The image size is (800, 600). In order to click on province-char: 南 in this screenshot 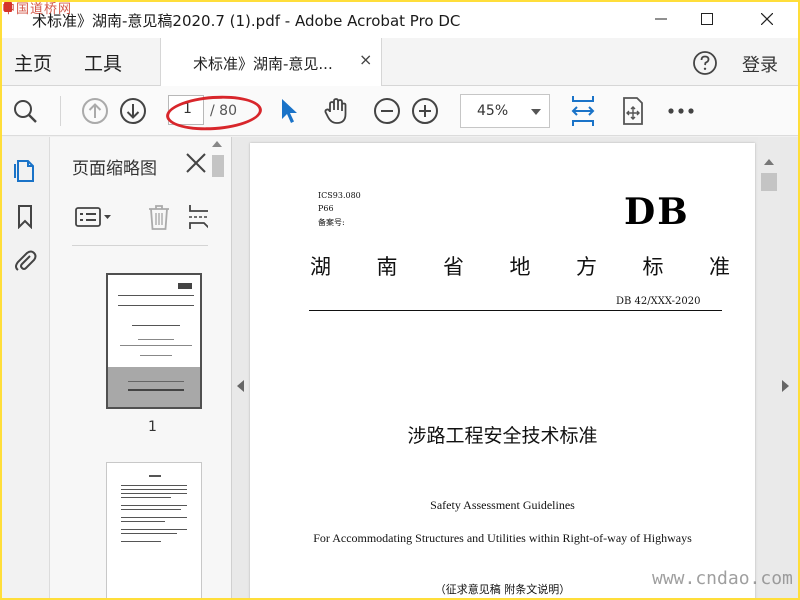, I will do `click(387, 267)`.